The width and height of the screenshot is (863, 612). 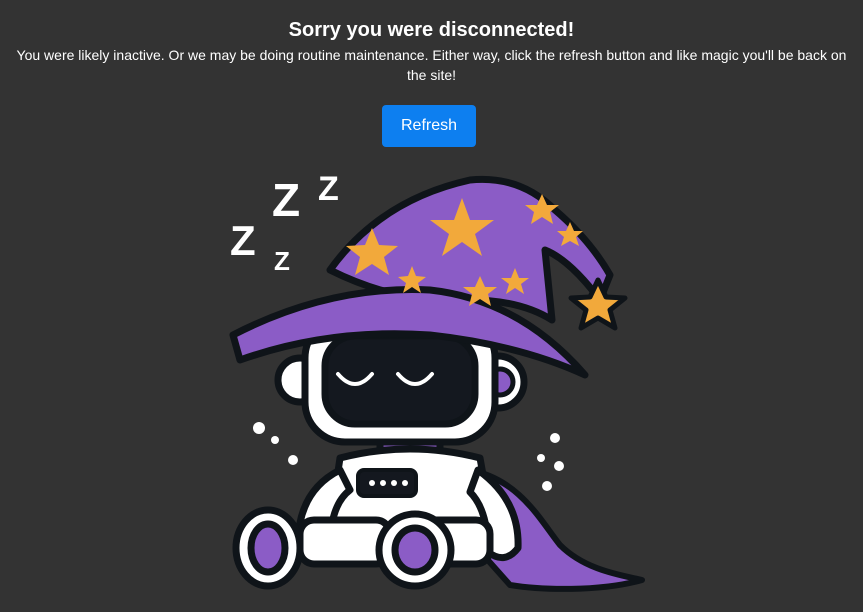 I want to click on sleep-z-large: Z, so click(x=286, y=200).